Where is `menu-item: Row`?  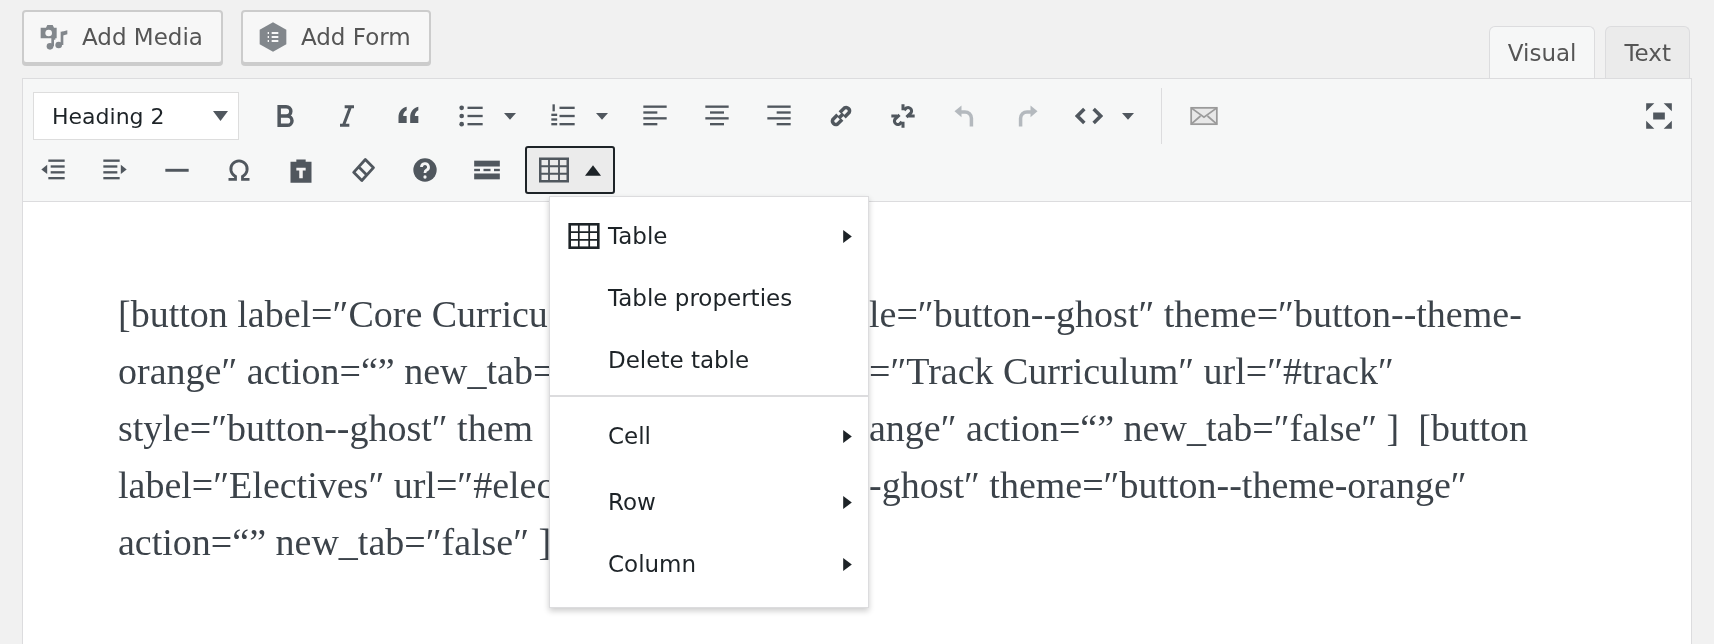
menu-item: Row is located at coordinates (709, 502).